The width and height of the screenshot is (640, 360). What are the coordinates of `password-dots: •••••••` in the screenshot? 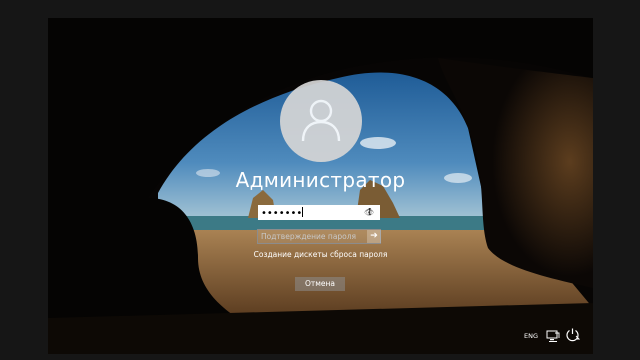 It's located at (282, 213).